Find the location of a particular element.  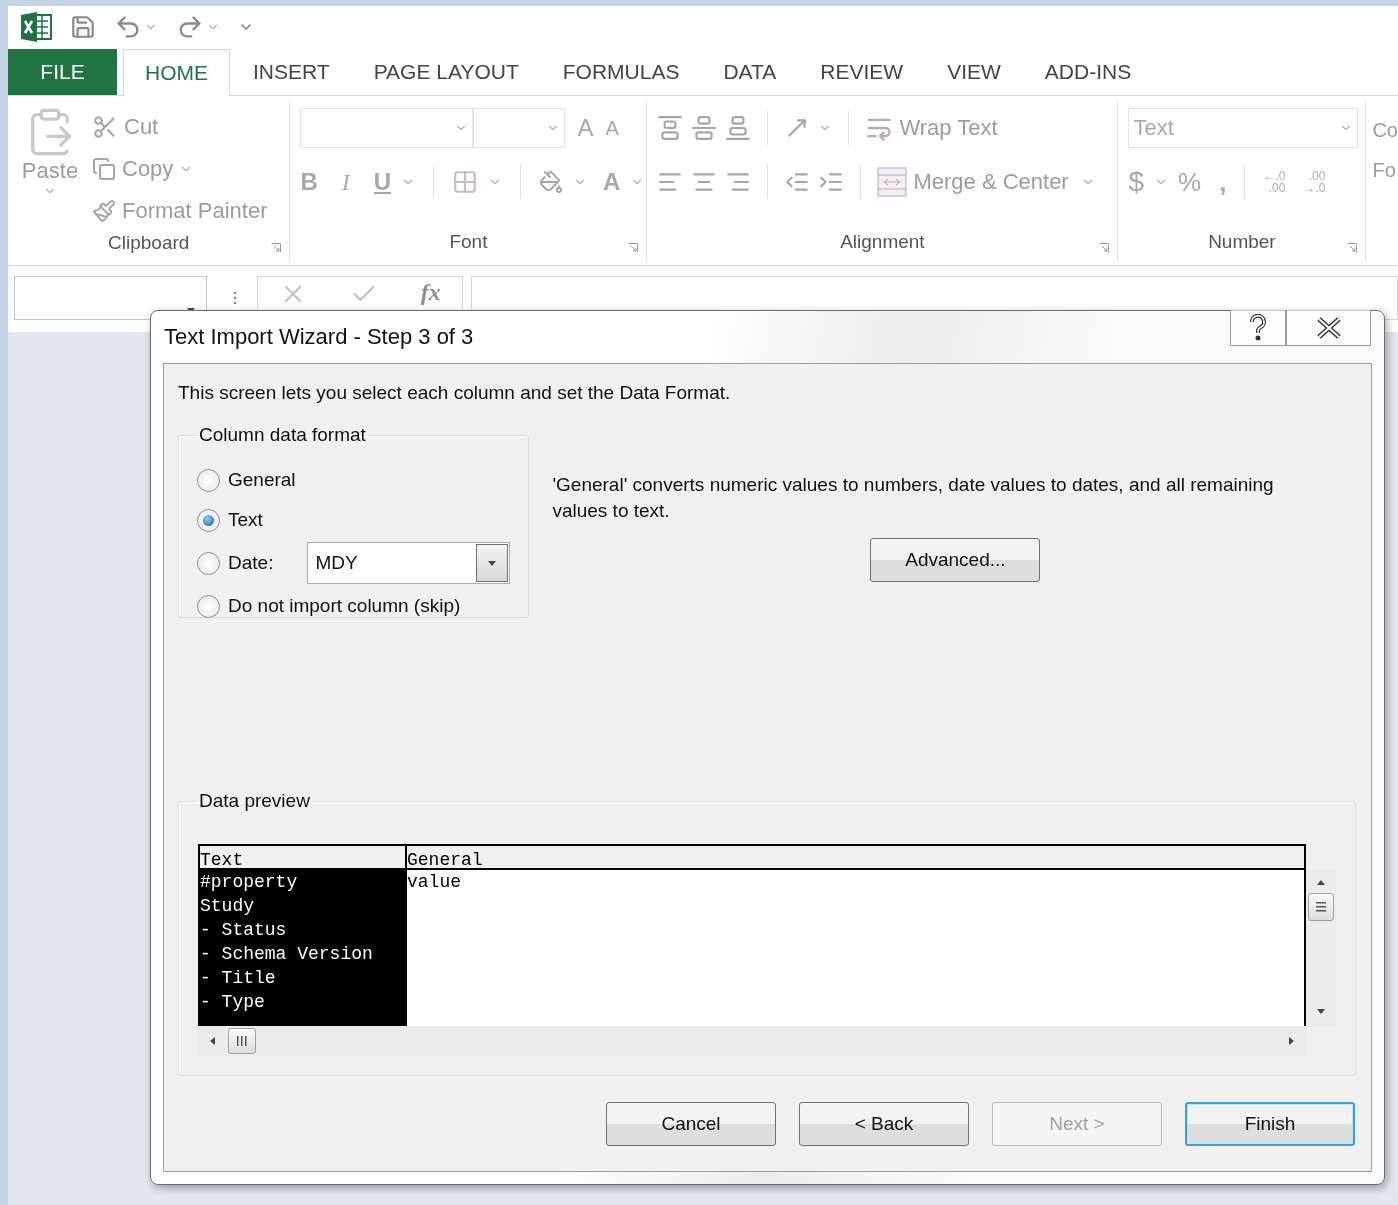

preview-cell-text: - Title is located at coordinates (238, 978).